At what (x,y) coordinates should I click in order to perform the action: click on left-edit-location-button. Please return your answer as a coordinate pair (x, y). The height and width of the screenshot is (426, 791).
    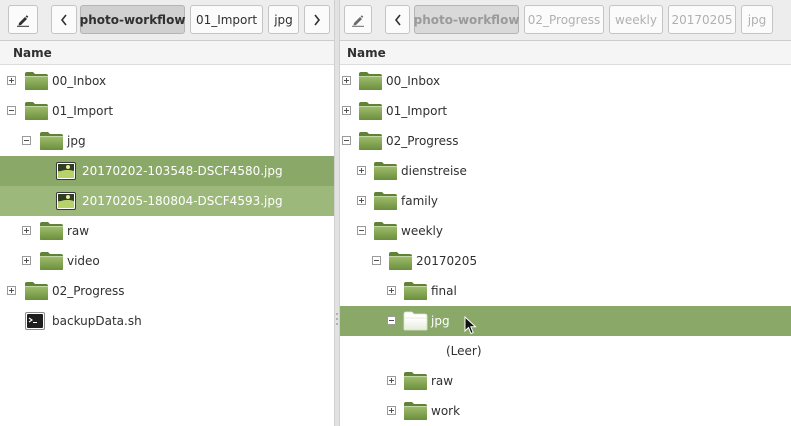
    Looking at the image, I should click on (23, 19).